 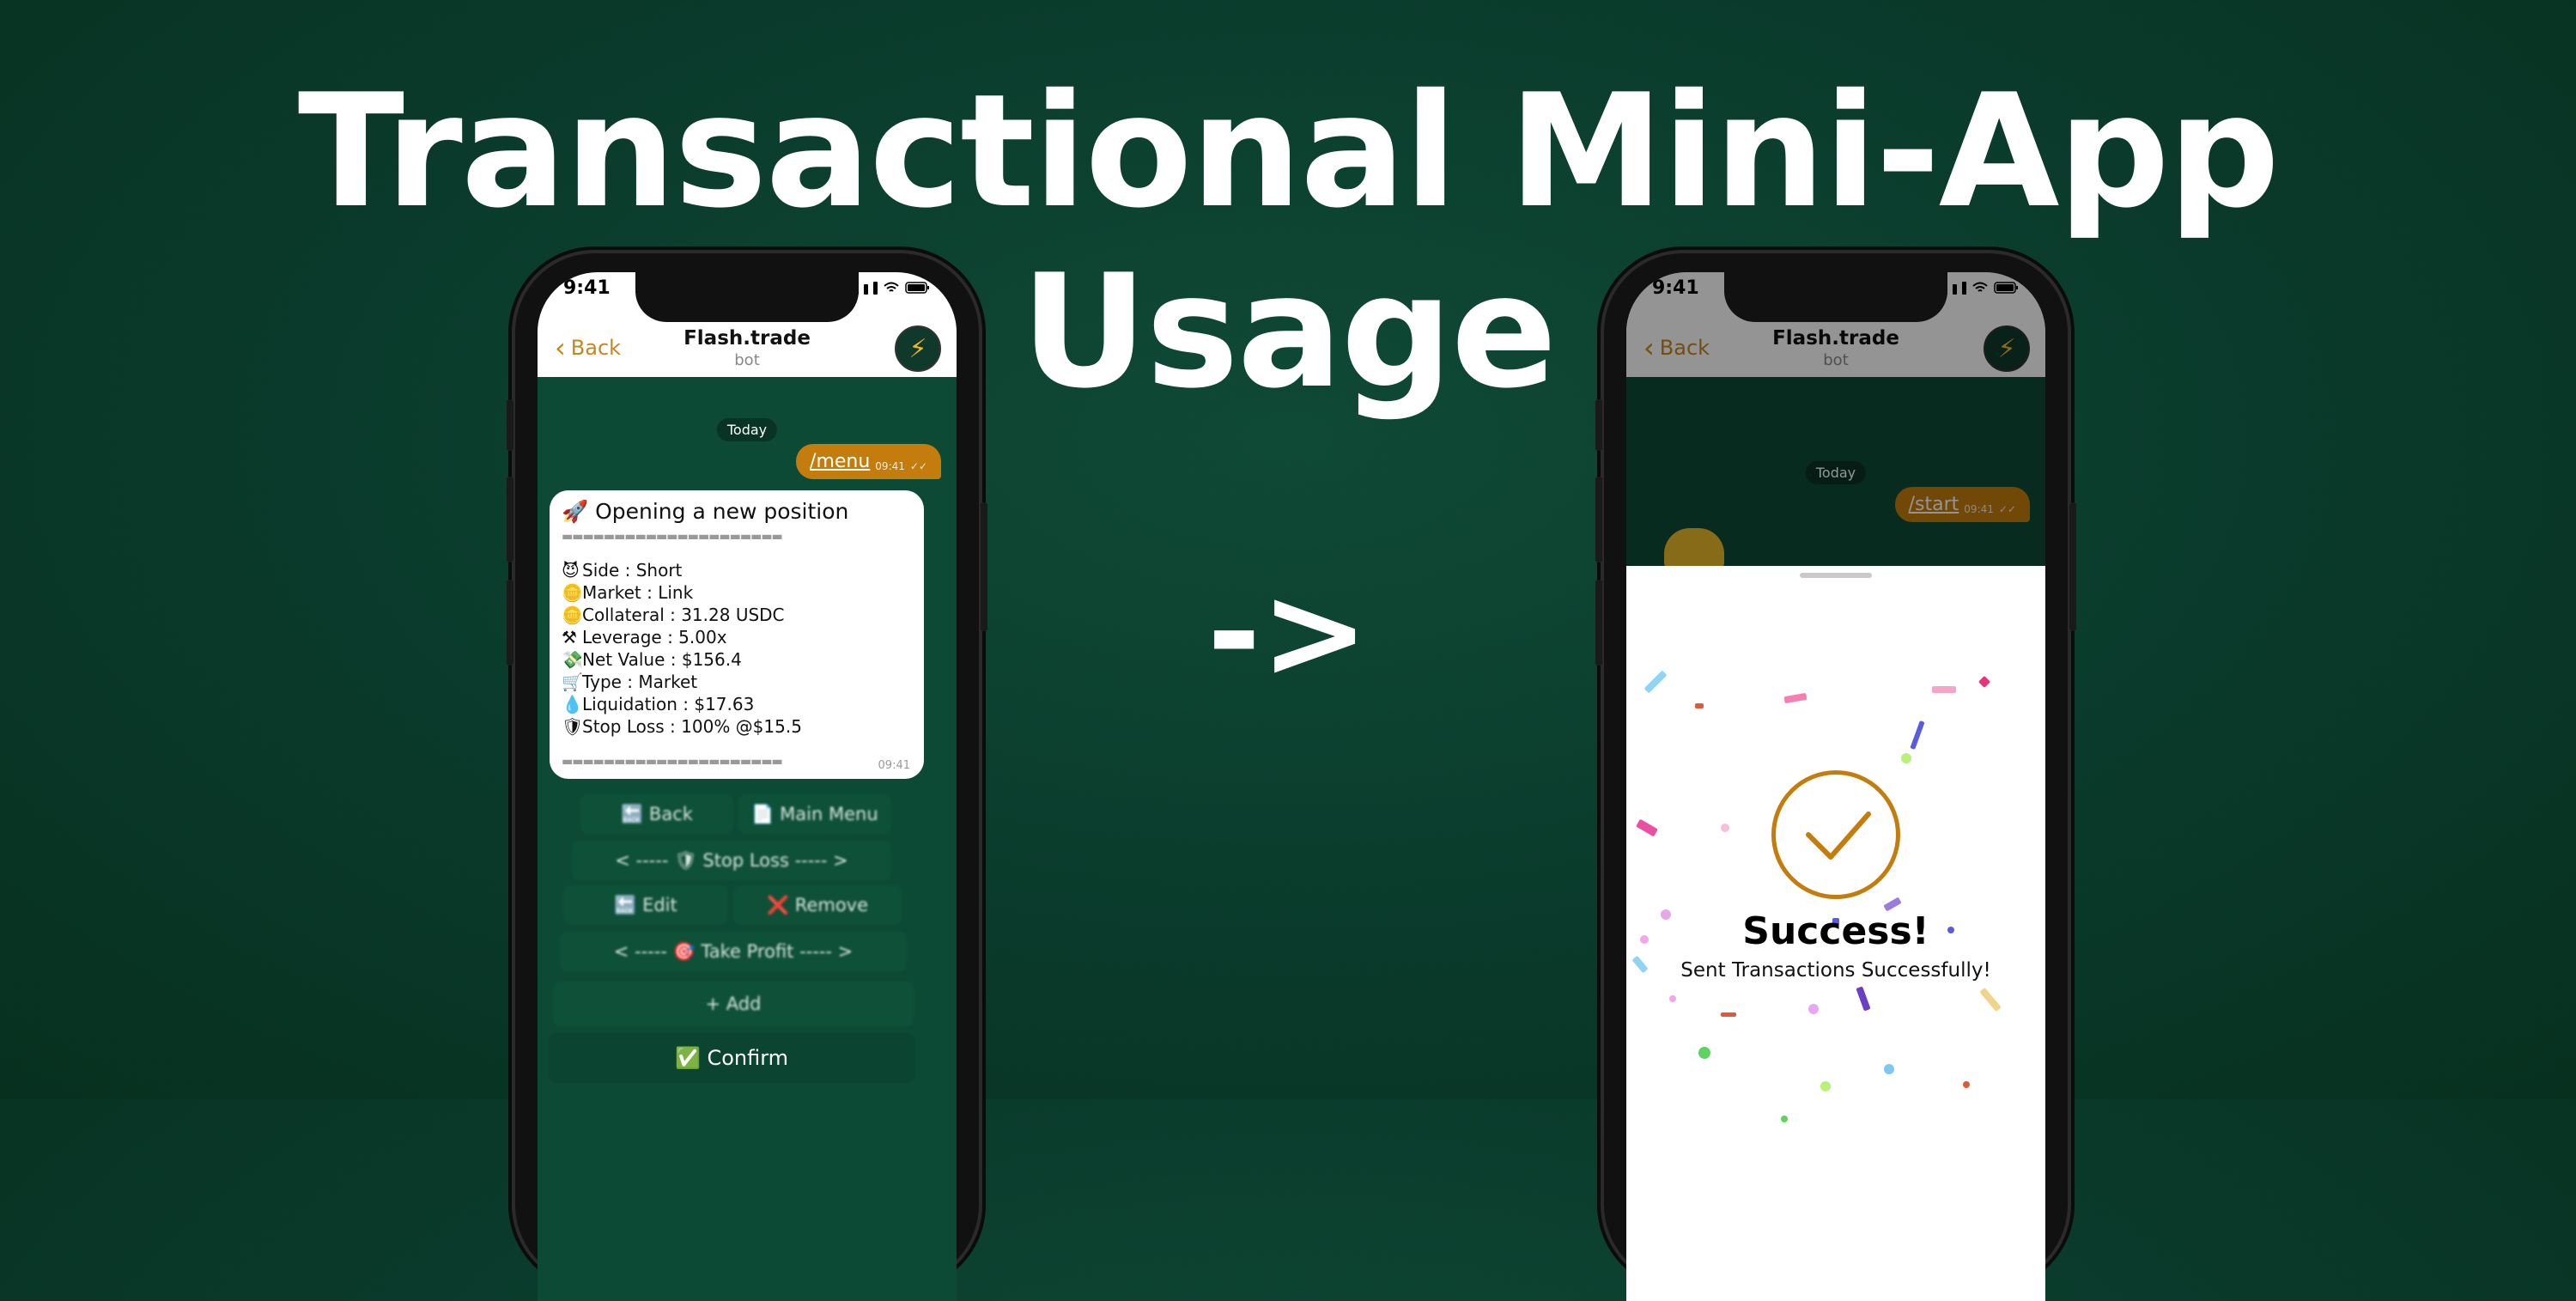 I want to click on stop-loss-header-button: < ----- 🛡 Stop Loss ----- >, so click(x=731, y=861).